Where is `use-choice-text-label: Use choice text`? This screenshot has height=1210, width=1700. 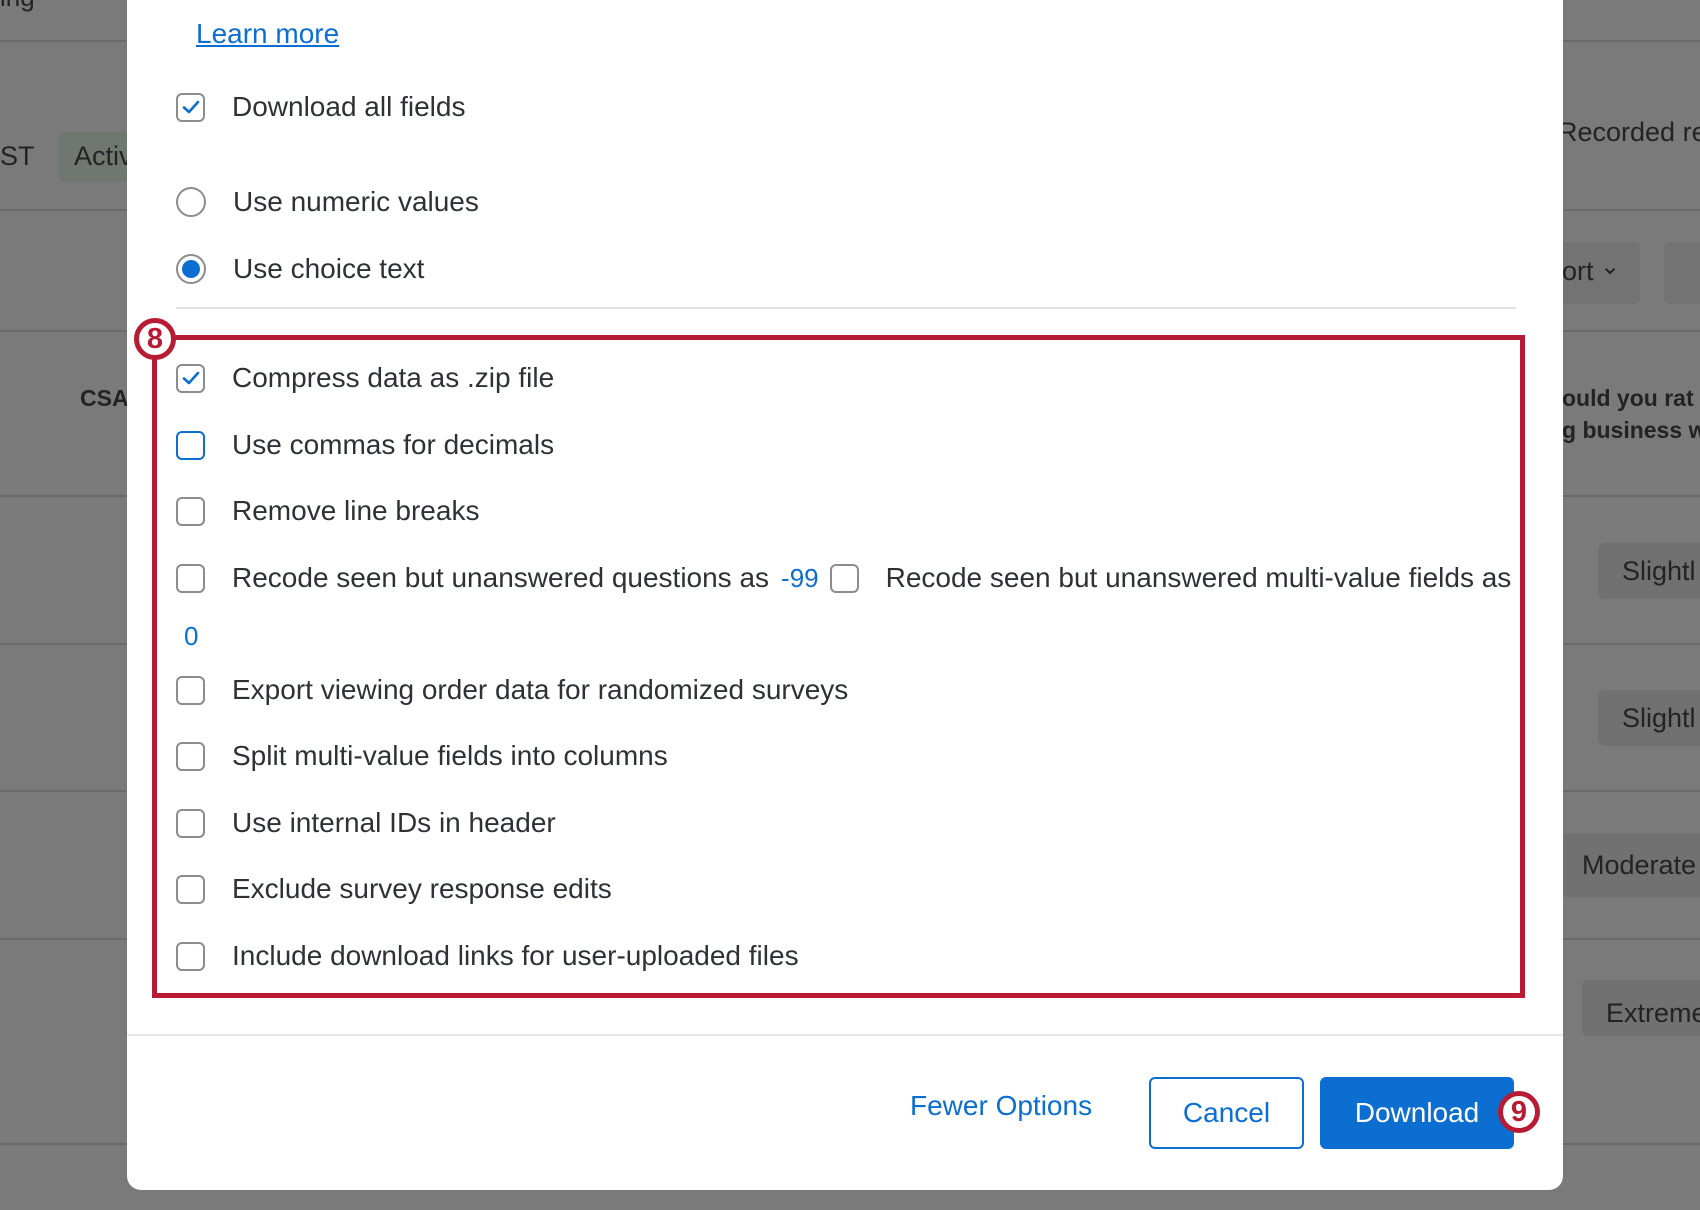 use-choice-text-label: Use choice text is located at coordinates (329, 268).